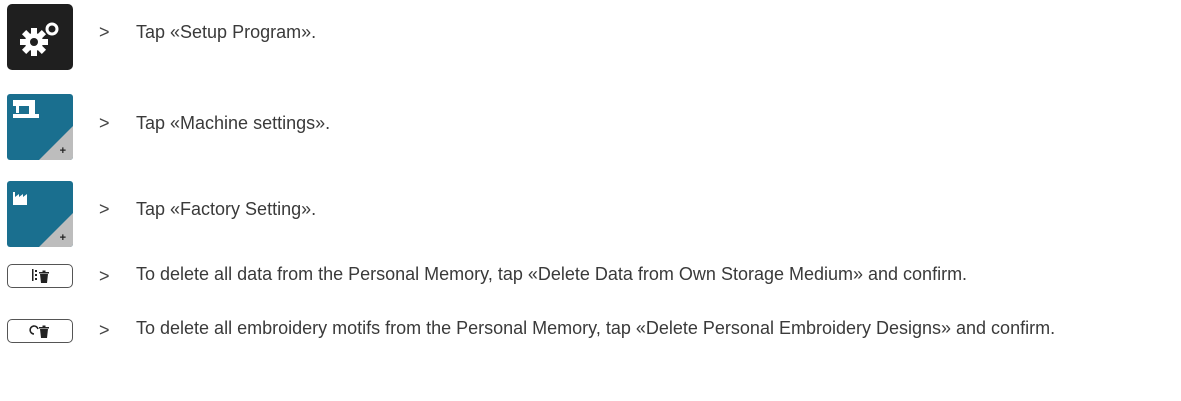 This screenshot has height=401, width=1181. I want to click on machine-settings-icon, so click(26, 109).